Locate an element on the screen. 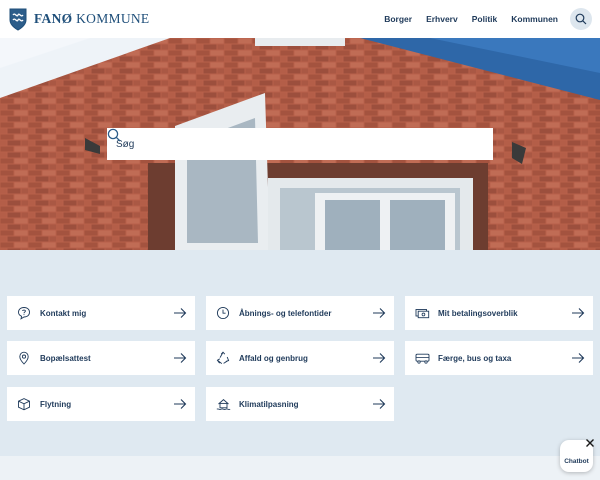  climate-house-icon is located at coordinates (223, 404).